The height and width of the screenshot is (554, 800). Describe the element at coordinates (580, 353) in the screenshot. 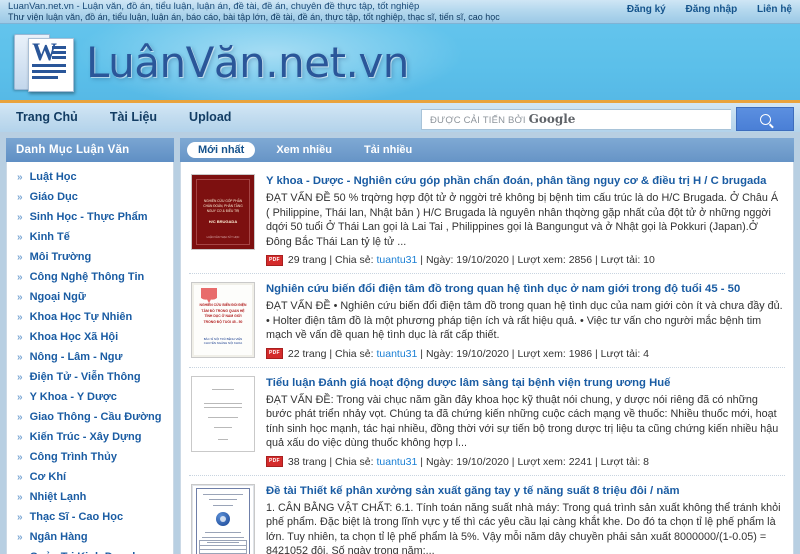

I see `document-views: 1986` at that location.